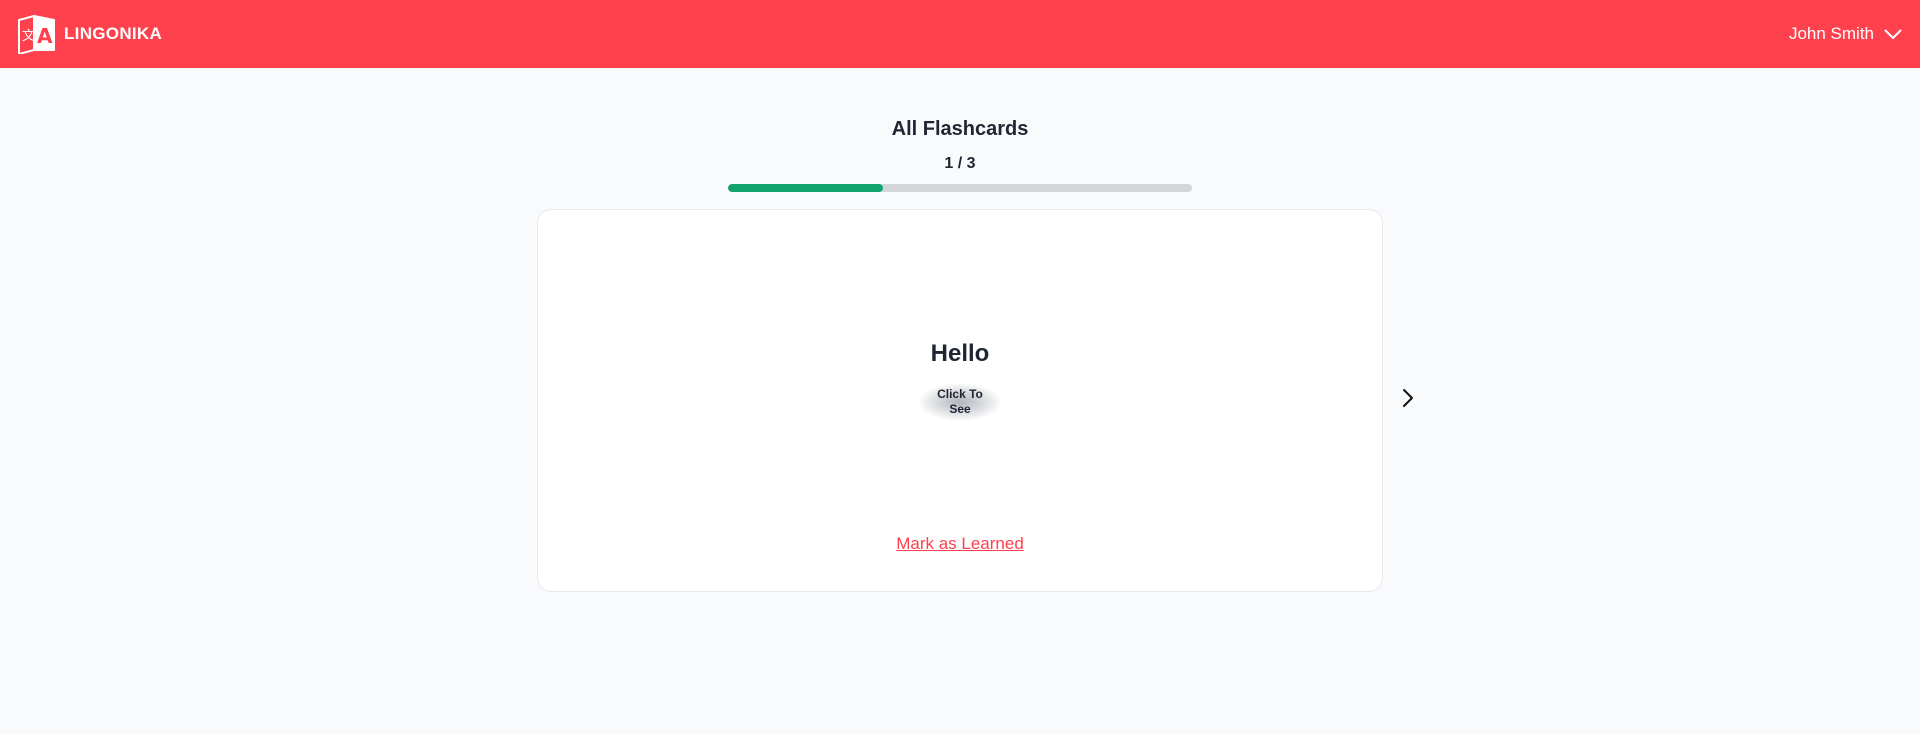 The height and width of the screenshot is (735, 1920). I want to click on page-title: All Flashcards, so click(960, 129).